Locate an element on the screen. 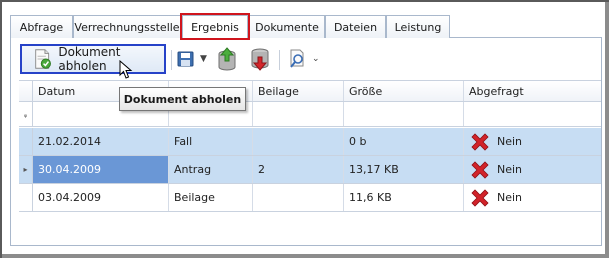  table-row: ▸ 30.04.2009 Antrag 2 13,17 KB Nein is located at coordinates (310, 170).